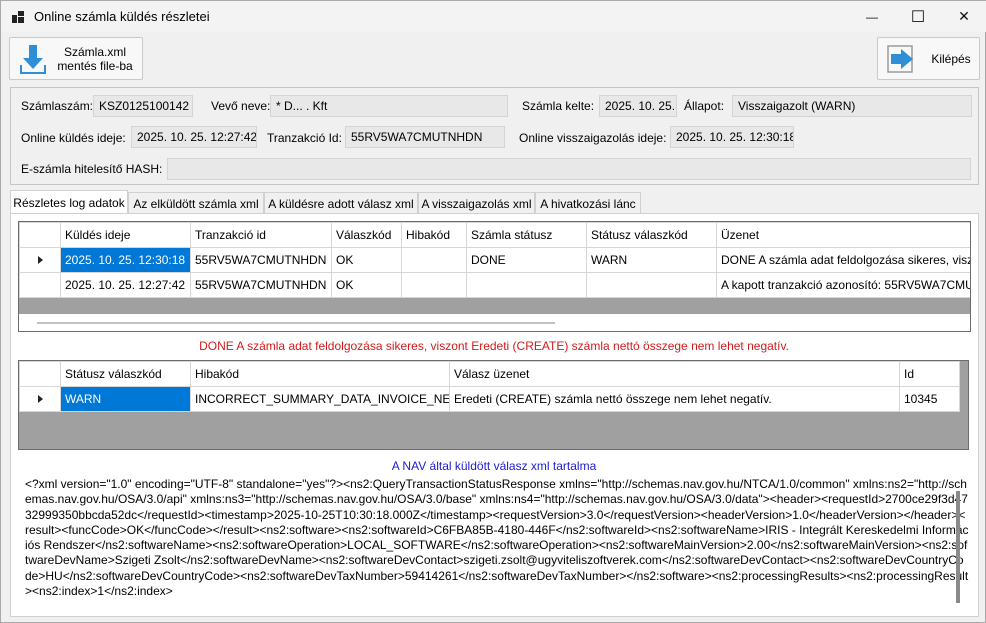  Describe the element at coordinates (493, 16) in the screenshot. I see `title-bar: Online számla küldés részletei — ☐ ✕` at that location.